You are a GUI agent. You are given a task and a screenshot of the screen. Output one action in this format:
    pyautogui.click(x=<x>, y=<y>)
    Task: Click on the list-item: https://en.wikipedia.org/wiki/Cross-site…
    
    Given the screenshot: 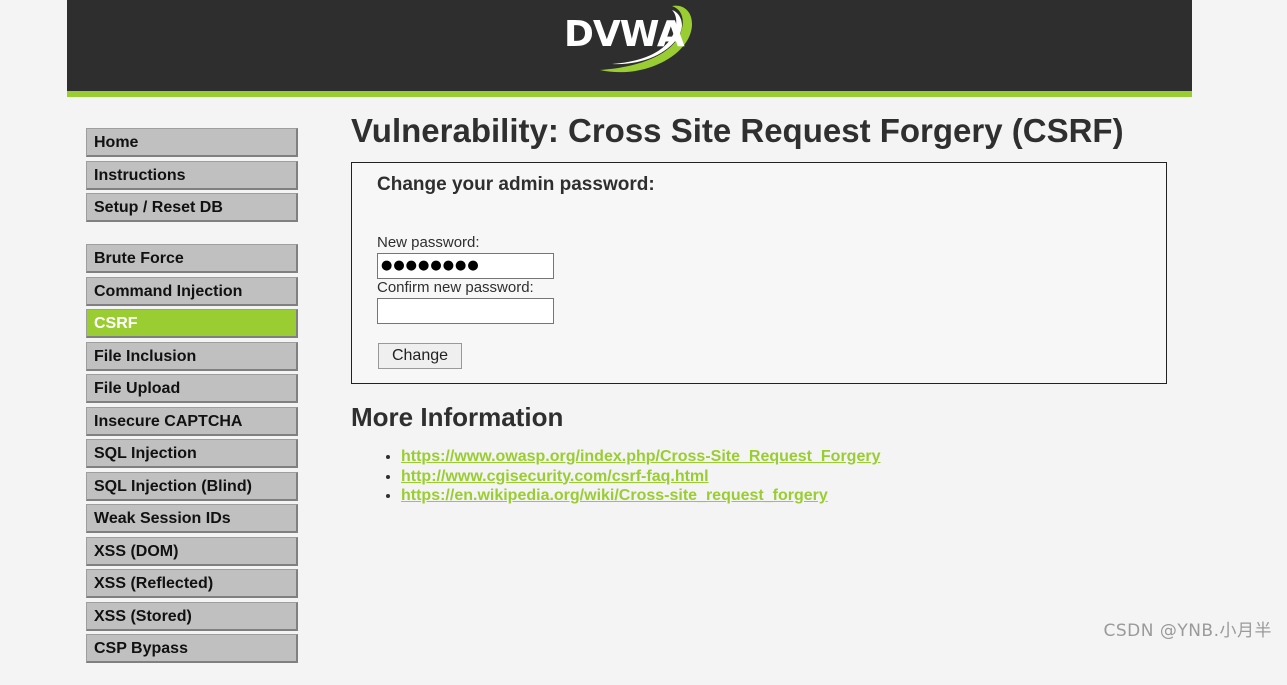 What is the action you would take?
    pyautogui.click(x=640, y=496)
    